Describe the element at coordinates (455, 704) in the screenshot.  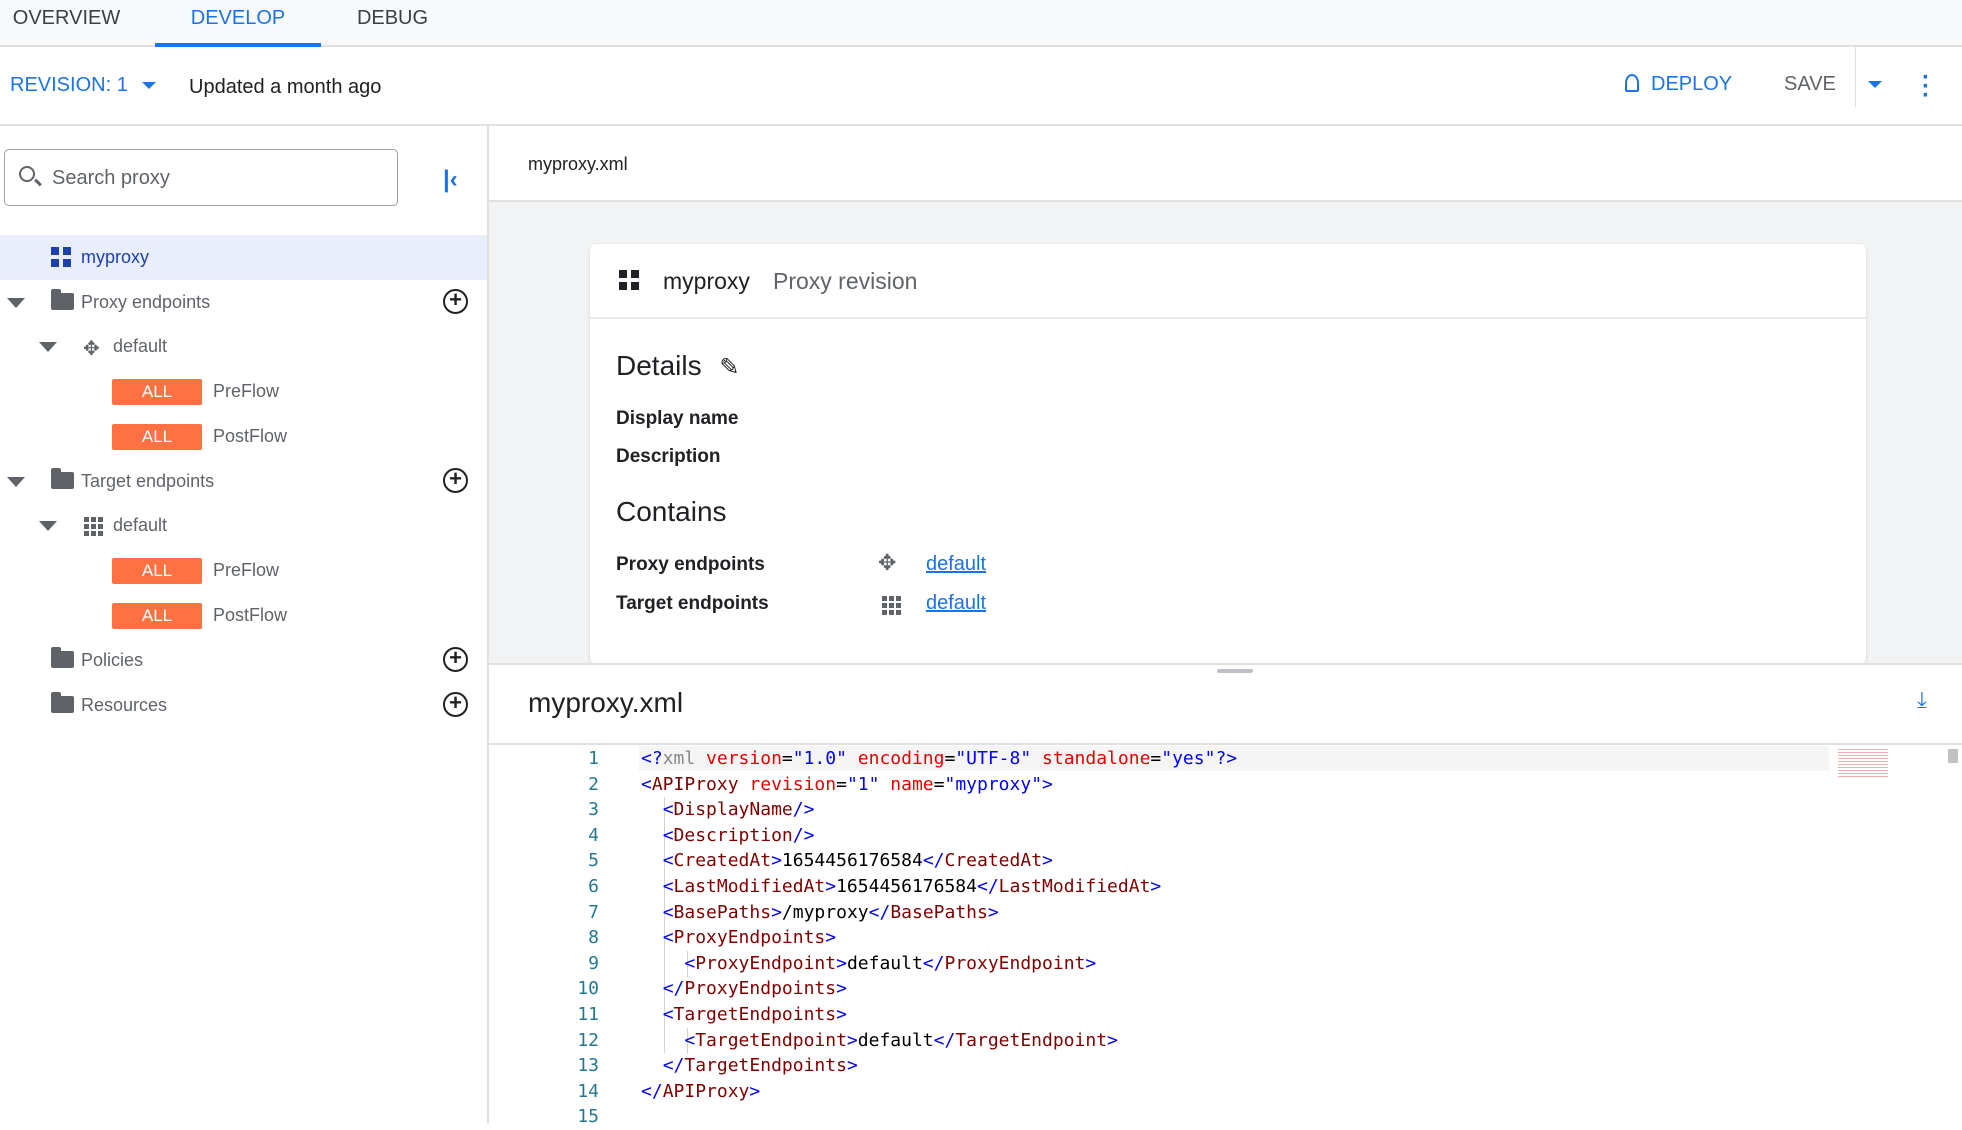
I see `add-resource-icon: +` at that location.